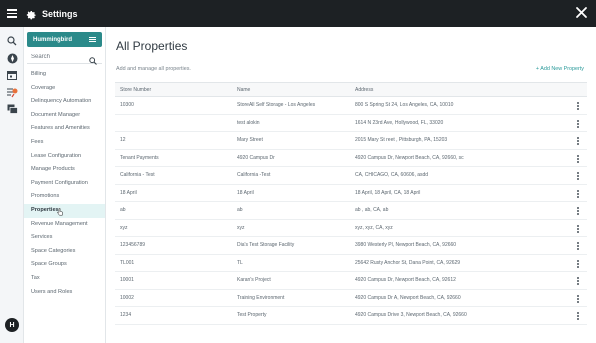 The height and width of the screenshot is (343, 596). What do you see at coordinates (152, 46) in the screenshot?
I see `page-title: All Properties` at bounding box center [152, 46].